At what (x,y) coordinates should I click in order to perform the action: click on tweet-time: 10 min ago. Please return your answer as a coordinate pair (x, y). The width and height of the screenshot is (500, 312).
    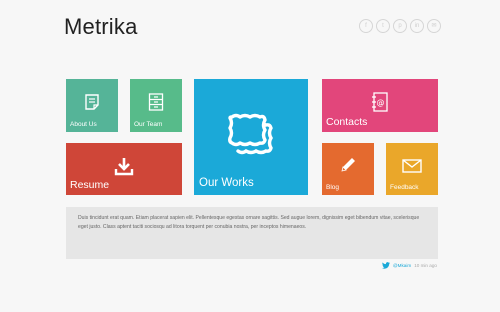
    Looking at the image, I should click on (425, 265).